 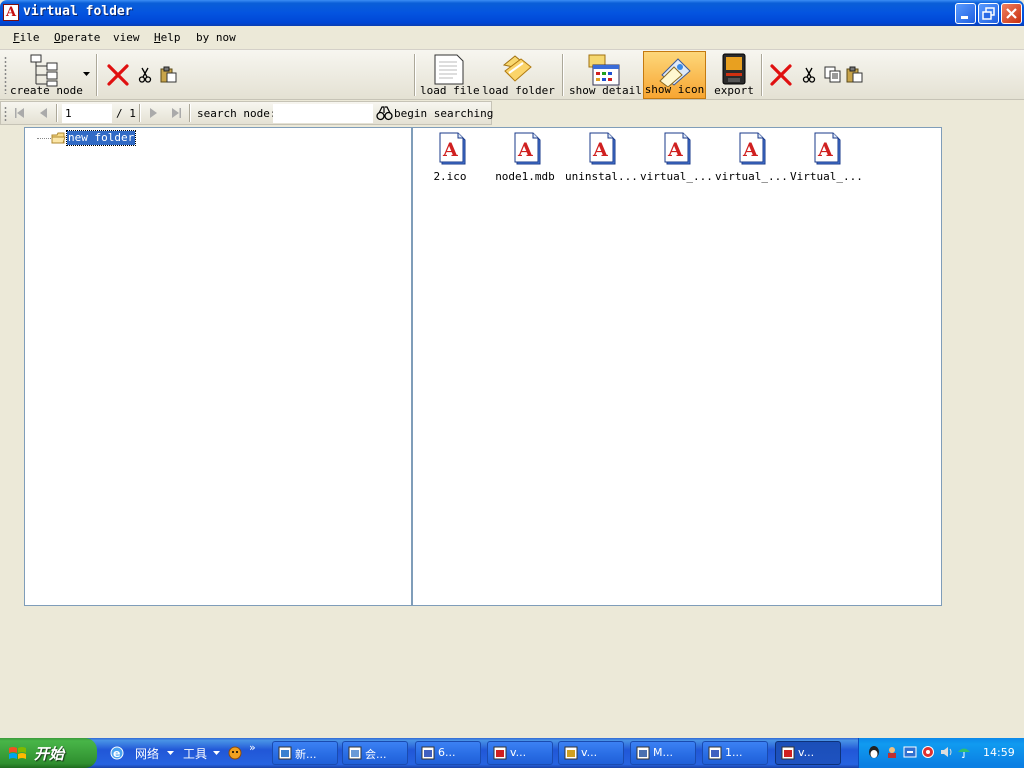 I want to click on menu-by-now: by now, so click(x=216, y=37).